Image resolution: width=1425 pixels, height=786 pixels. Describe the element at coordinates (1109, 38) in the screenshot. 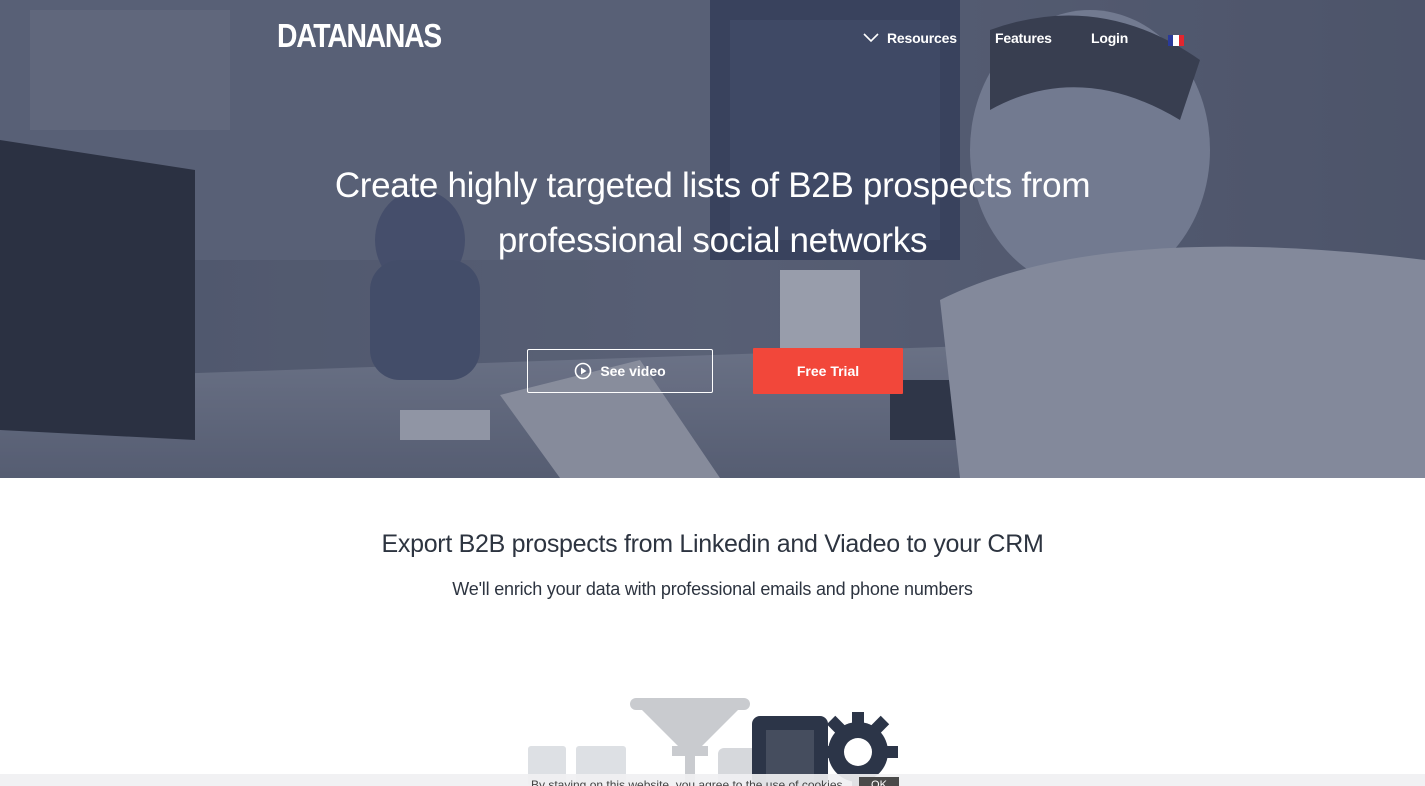

I see `nav-login: Login` at that location.